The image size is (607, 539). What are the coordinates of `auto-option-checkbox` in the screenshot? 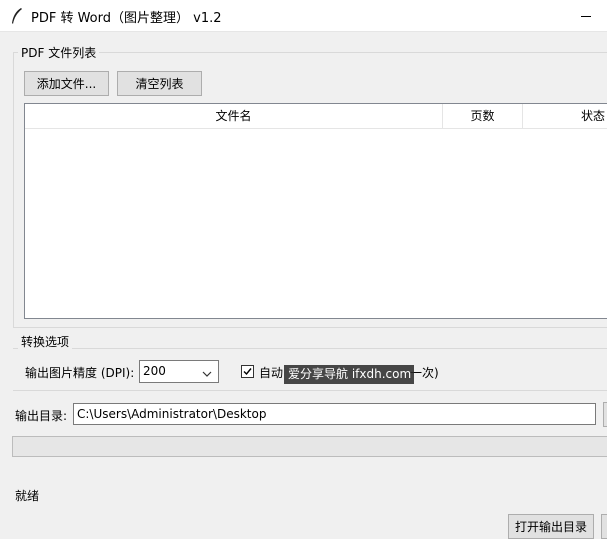 It's located at (247, 371).